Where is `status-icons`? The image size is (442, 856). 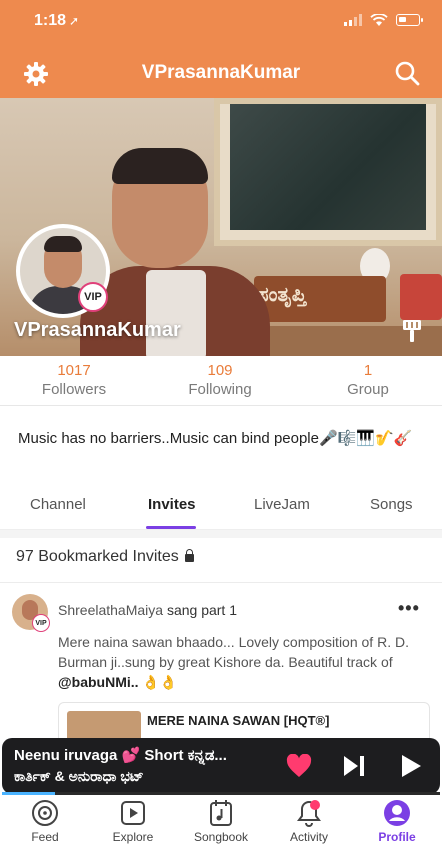
status-icons is located at coordinates (383, 20).